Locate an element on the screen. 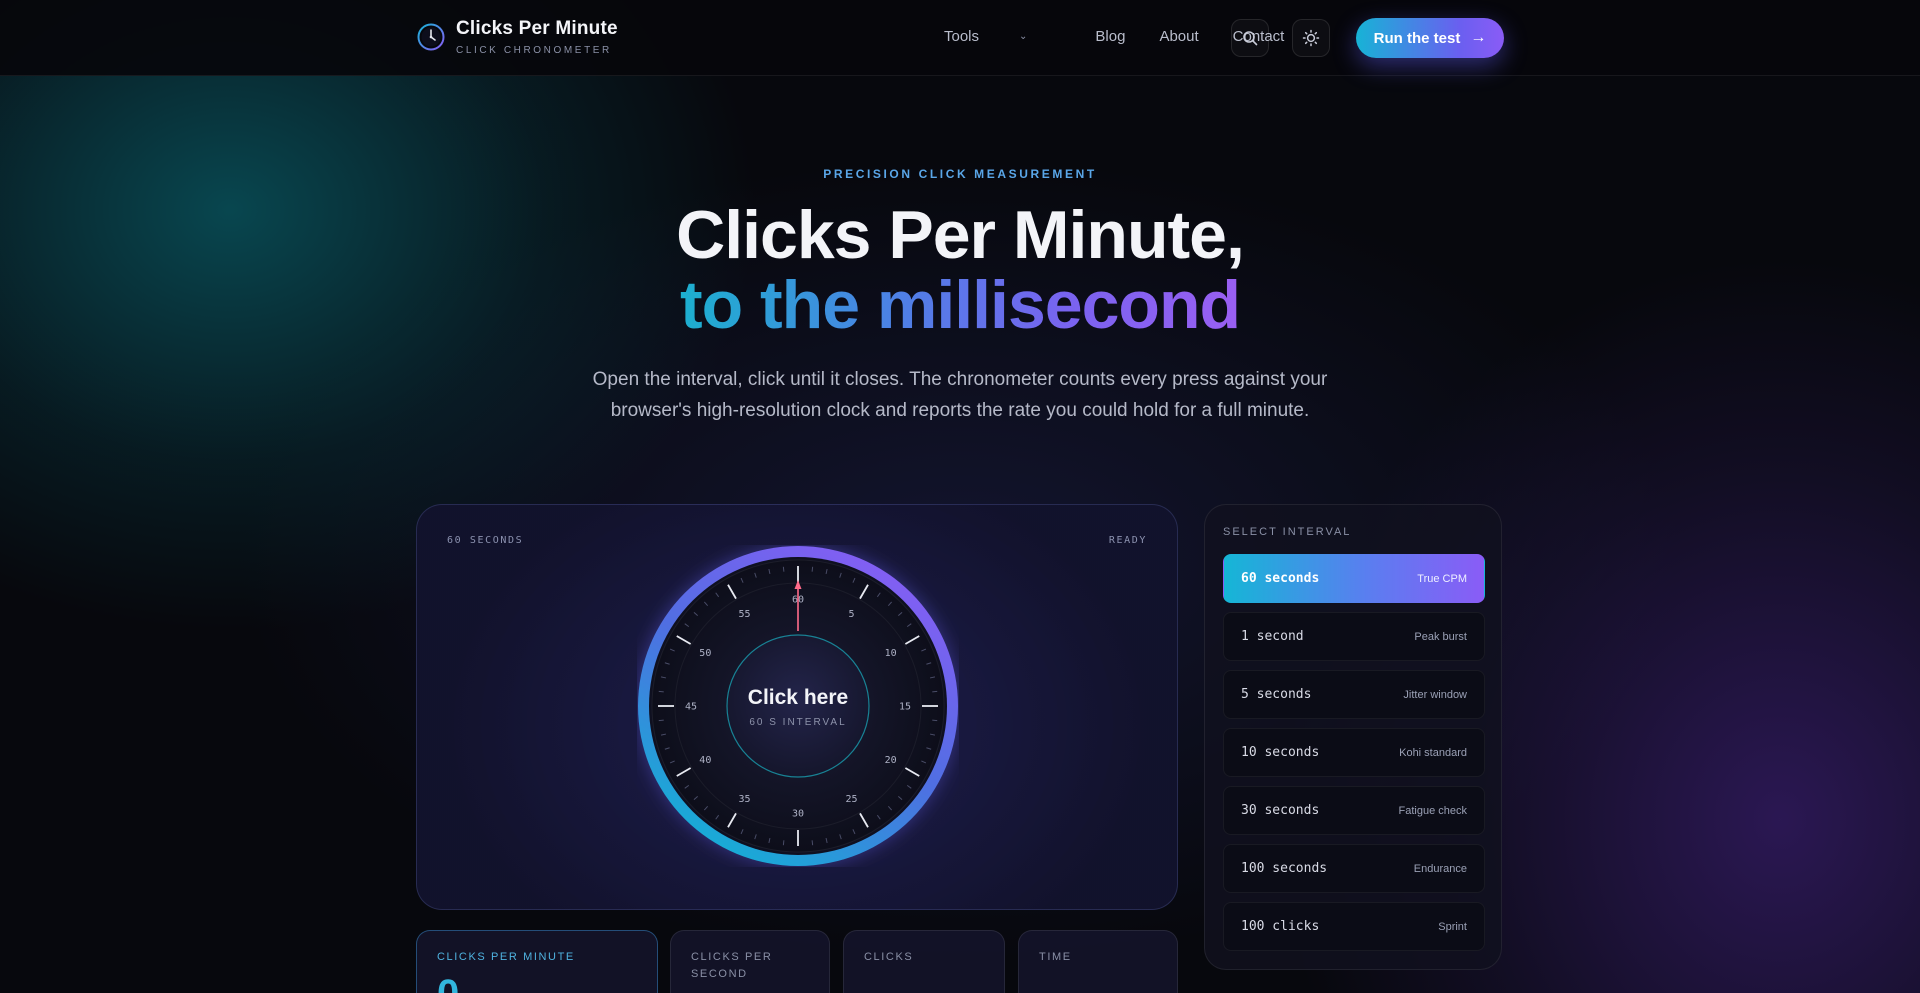  stat-cps-label: CLICKS PER SECOND is located at coordinates (732, 965).